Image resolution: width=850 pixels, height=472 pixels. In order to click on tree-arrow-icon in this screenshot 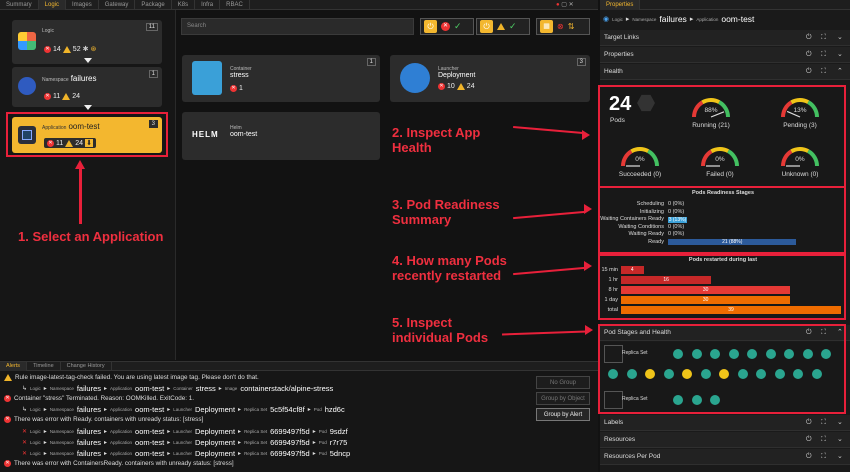, I will do `click(88, 60)`.